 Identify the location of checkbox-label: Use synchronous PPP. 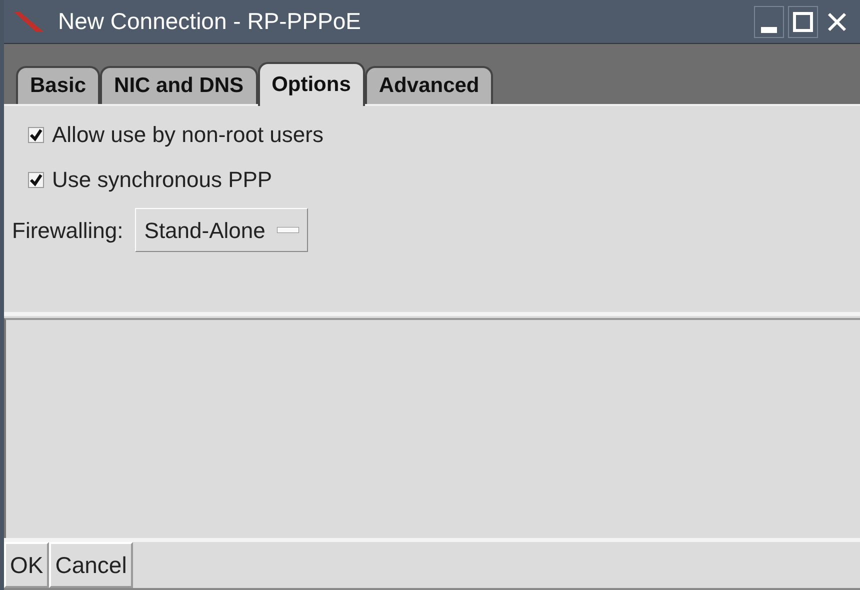
(162, 180).